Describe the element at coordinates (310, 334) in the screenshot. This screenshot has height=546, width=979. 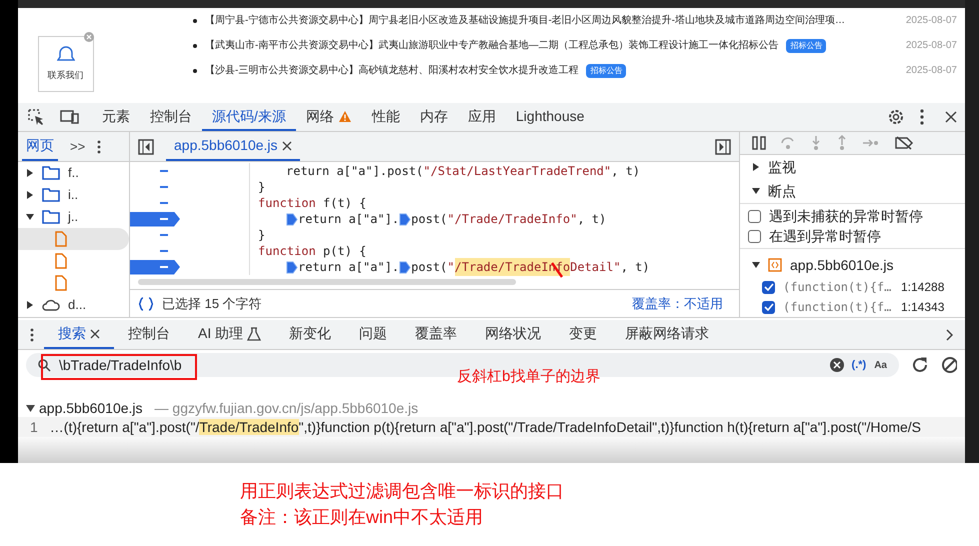
I see `drawer-tab: 新变化` at that location.